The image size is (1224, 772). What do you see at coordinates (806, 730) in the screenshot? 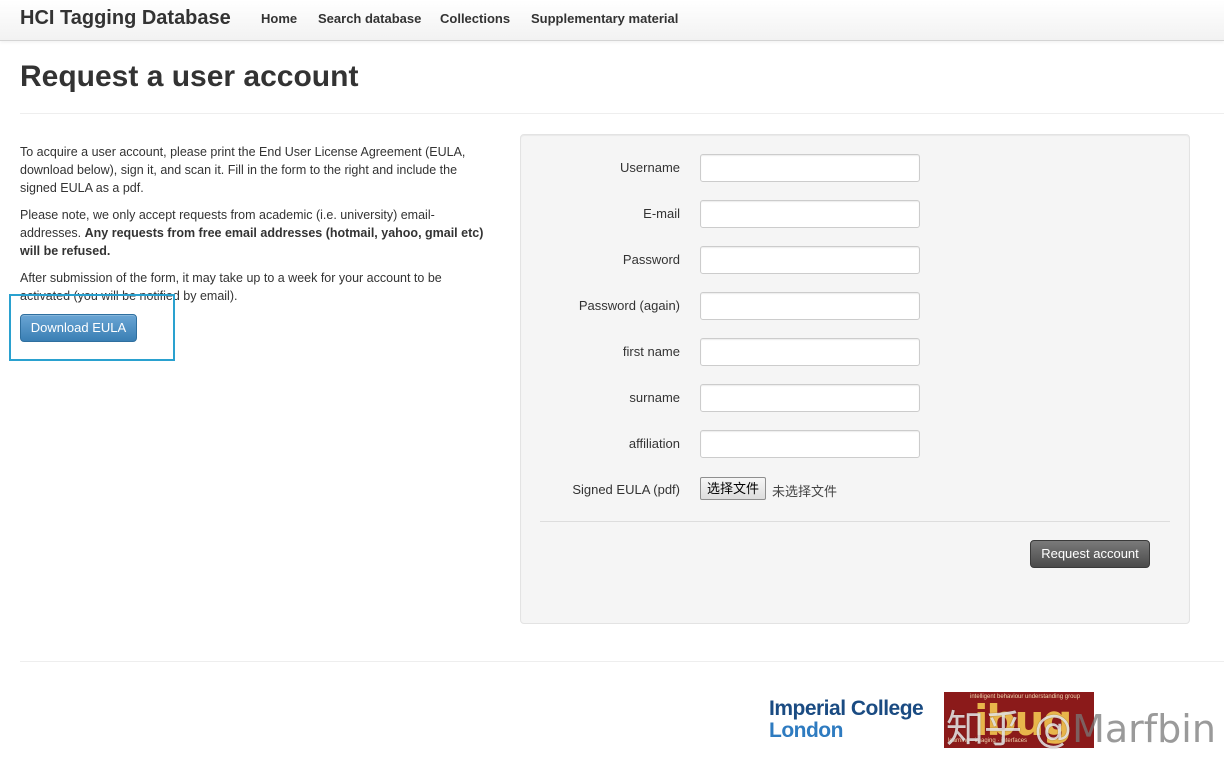
I see `imperial-logo-line2: London` at bounding box center [806, 730].